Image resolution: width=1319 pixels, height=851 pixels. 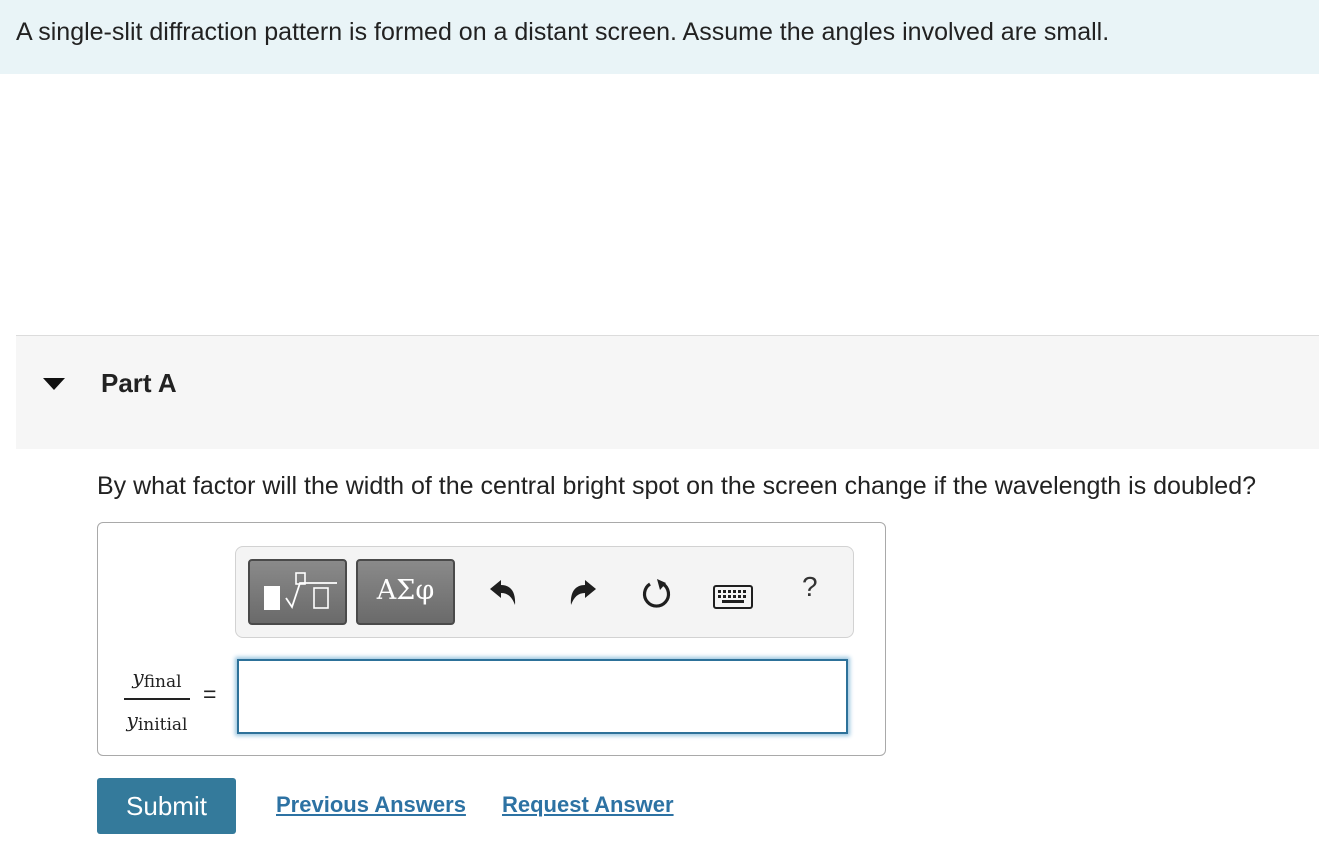 What do you see at coordinates (54, 384) in the screenshot?
I see `collapse-caret-icon` at bounding box center [54, 384].